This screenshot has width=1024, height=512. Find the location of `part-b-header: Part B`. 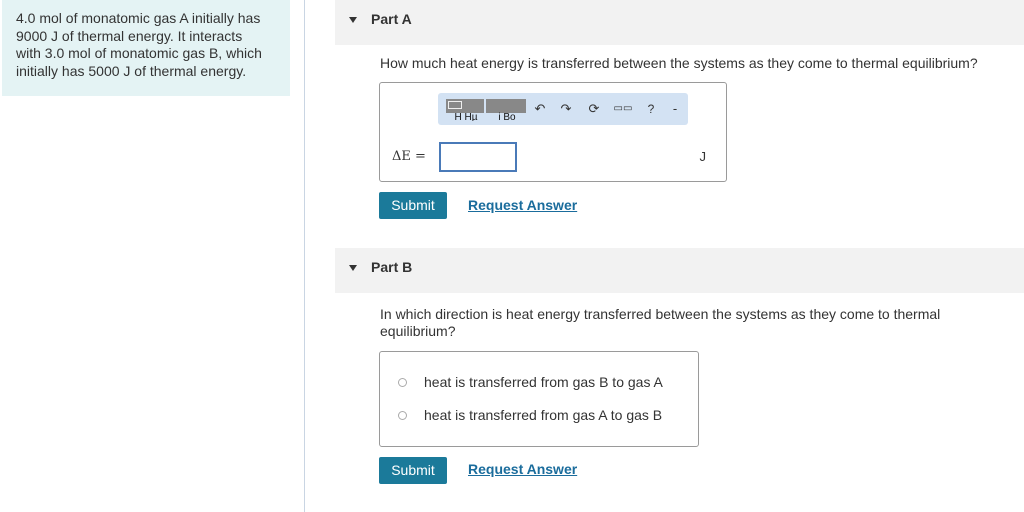

part-b-header: Part B is located at coordinates (679, 270).